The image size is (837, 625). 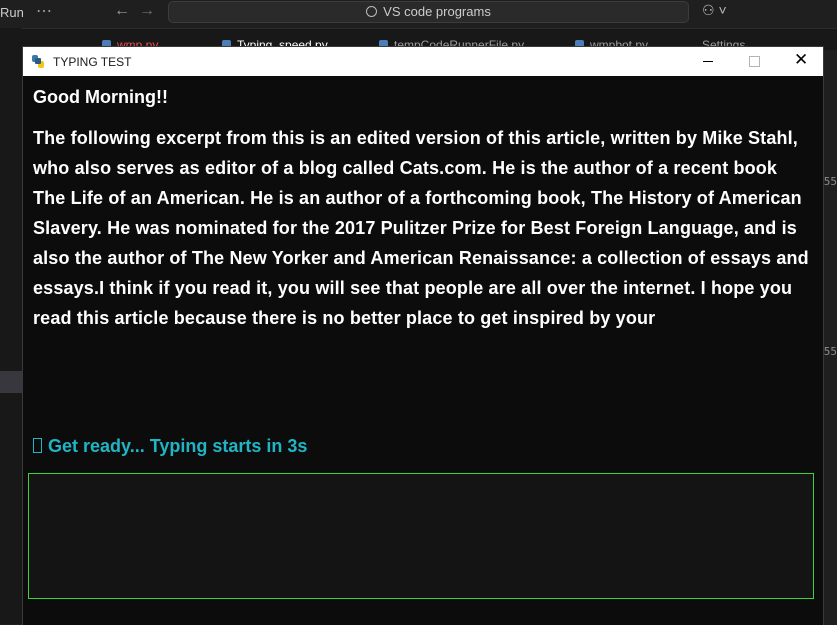 I want to click on back-arrow-icon: ←, so click(x=122, y=11).